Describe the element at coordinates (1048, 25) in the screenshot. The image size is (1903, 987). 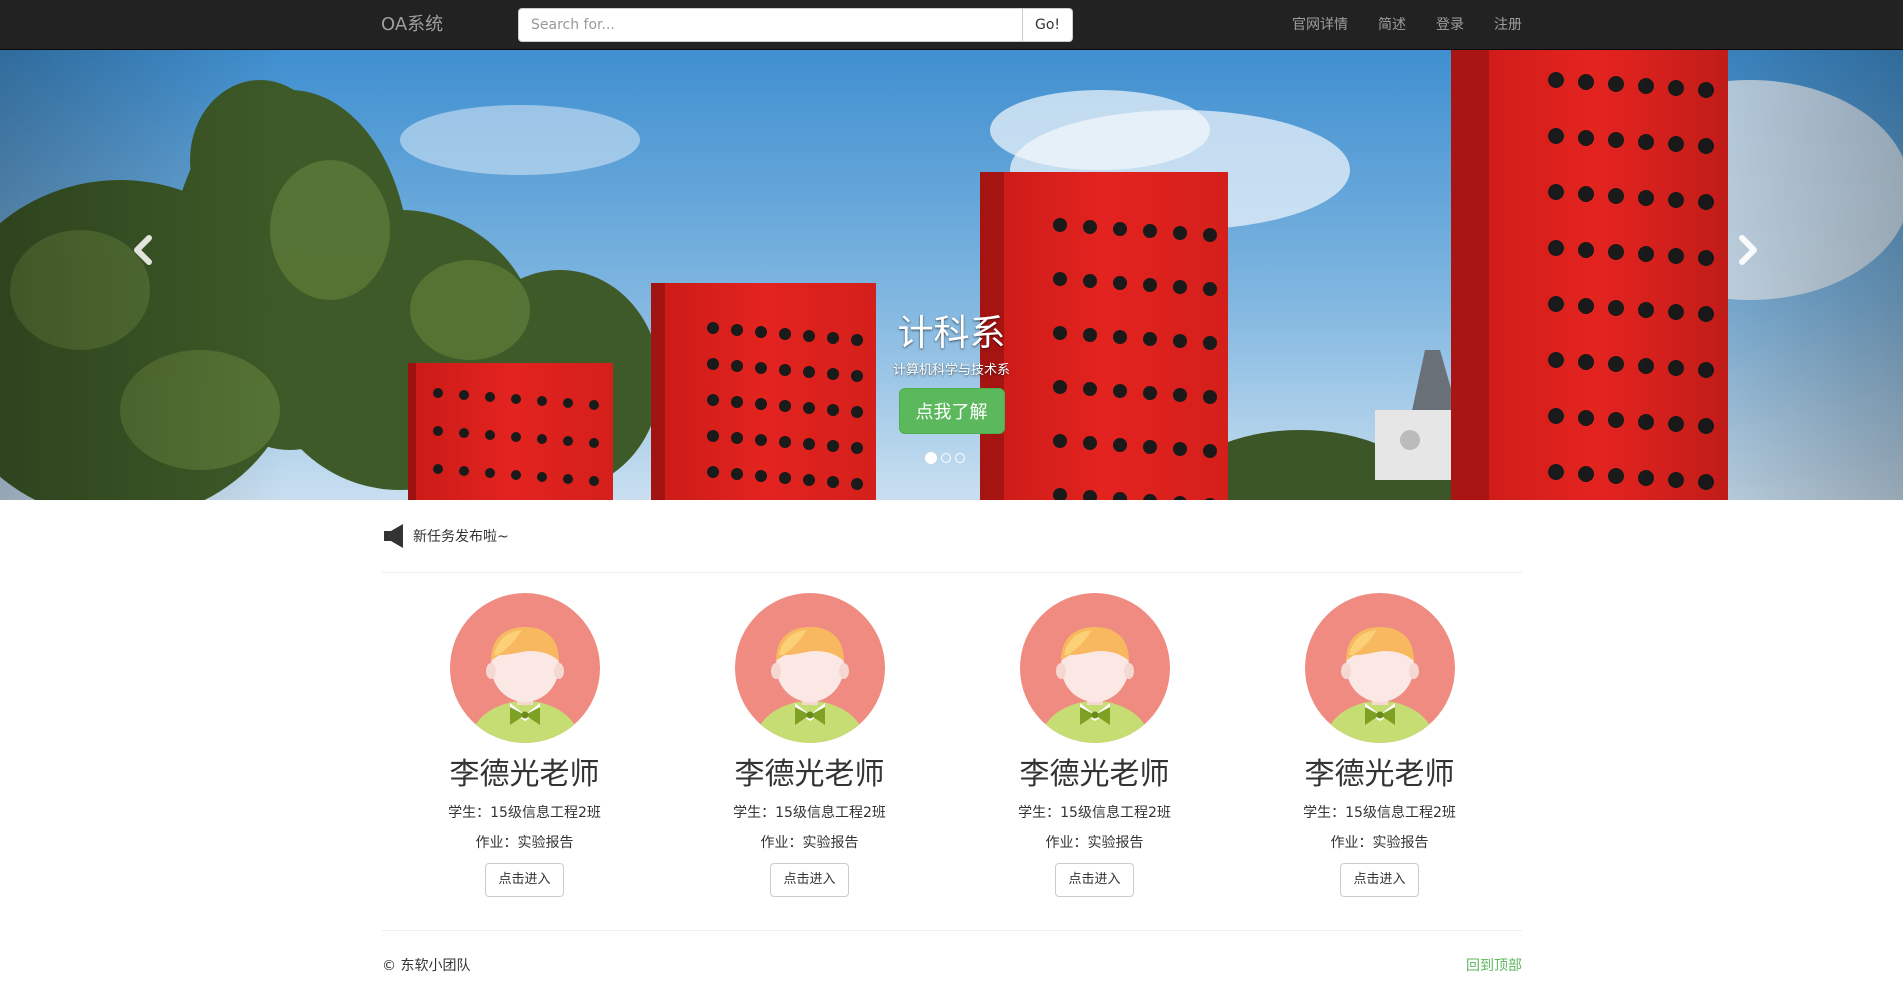
I see `search-go-button: Go!` at that location.